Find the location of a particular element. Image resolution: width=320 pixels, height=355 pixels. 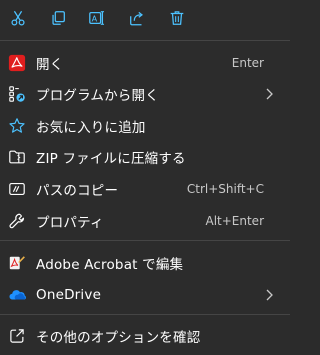

quick-actions-toolbar: A is located at coordinates (145, 20).